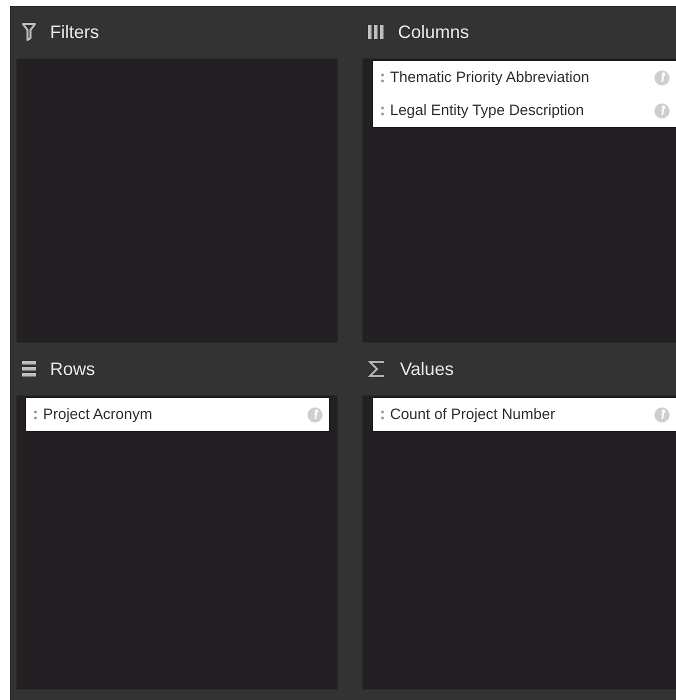 The height and width of the screenshot is (700, 676). I want to click on area-title: Rows, so click(73, 369).